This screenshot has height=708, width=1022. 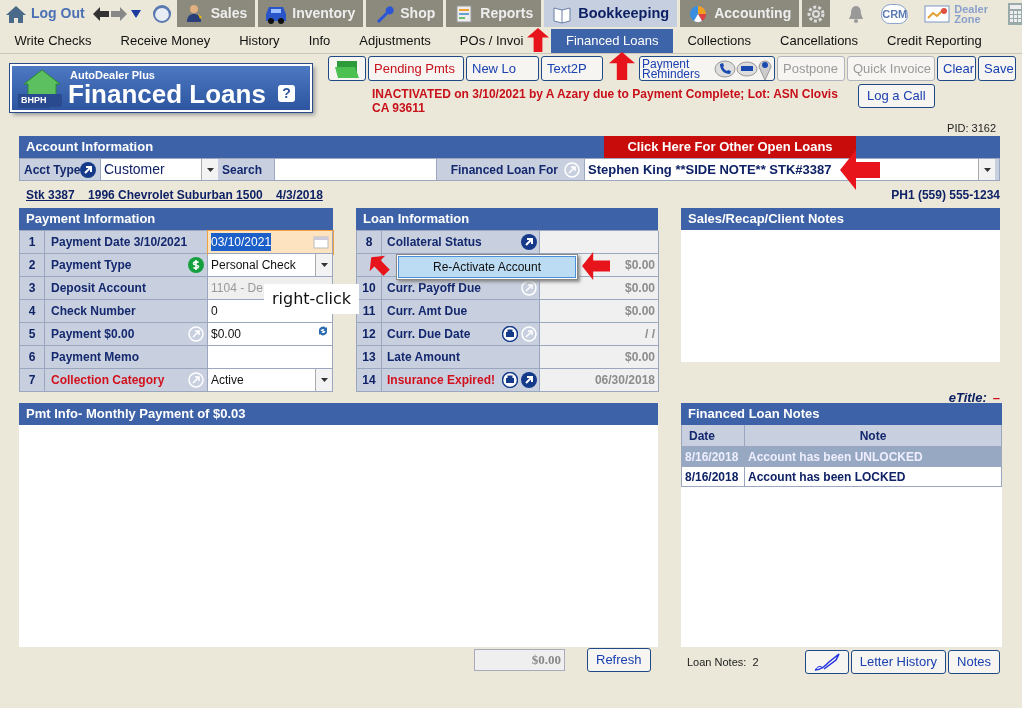 What do you see at coordinates (113, 75) in the screenshot?
I see `brand-name: AutoDealer Plus` at bounding box center [113, 75].